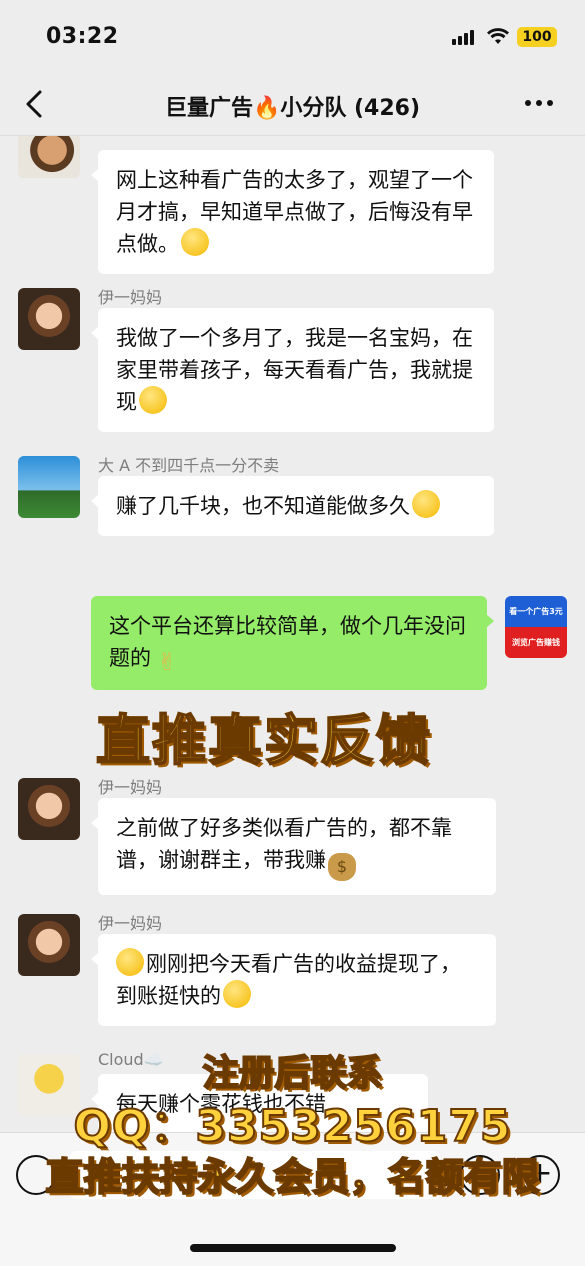 The height and width of the screenshot is (1266, 585). Describe the element at coordinates (292, 36) in the screenshot. I see `status-bar: 03:22 100` at that location.